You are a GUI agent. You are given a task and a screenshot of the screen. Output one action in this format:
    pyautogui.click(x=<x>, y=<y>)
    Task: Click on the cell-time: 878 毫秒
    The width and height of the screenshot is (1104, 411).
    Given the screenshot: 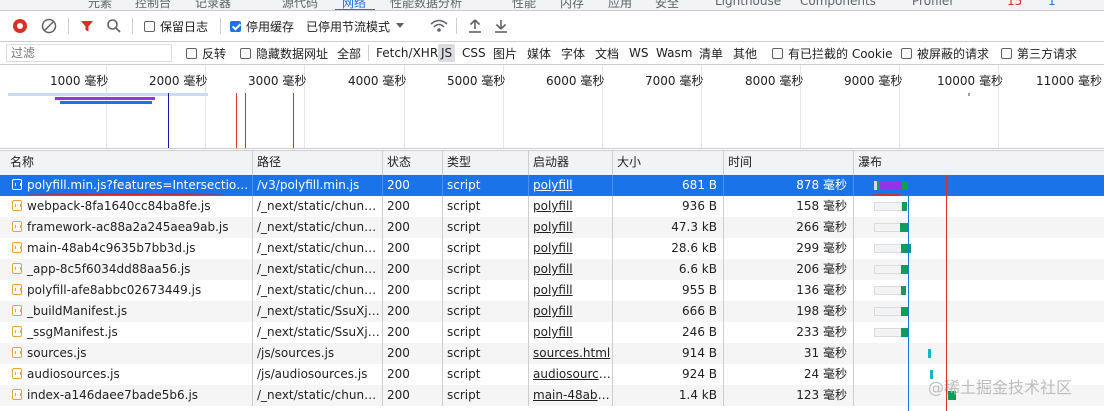 What is the action you would take?
    pyautogui.click(x=789, y=185)
    